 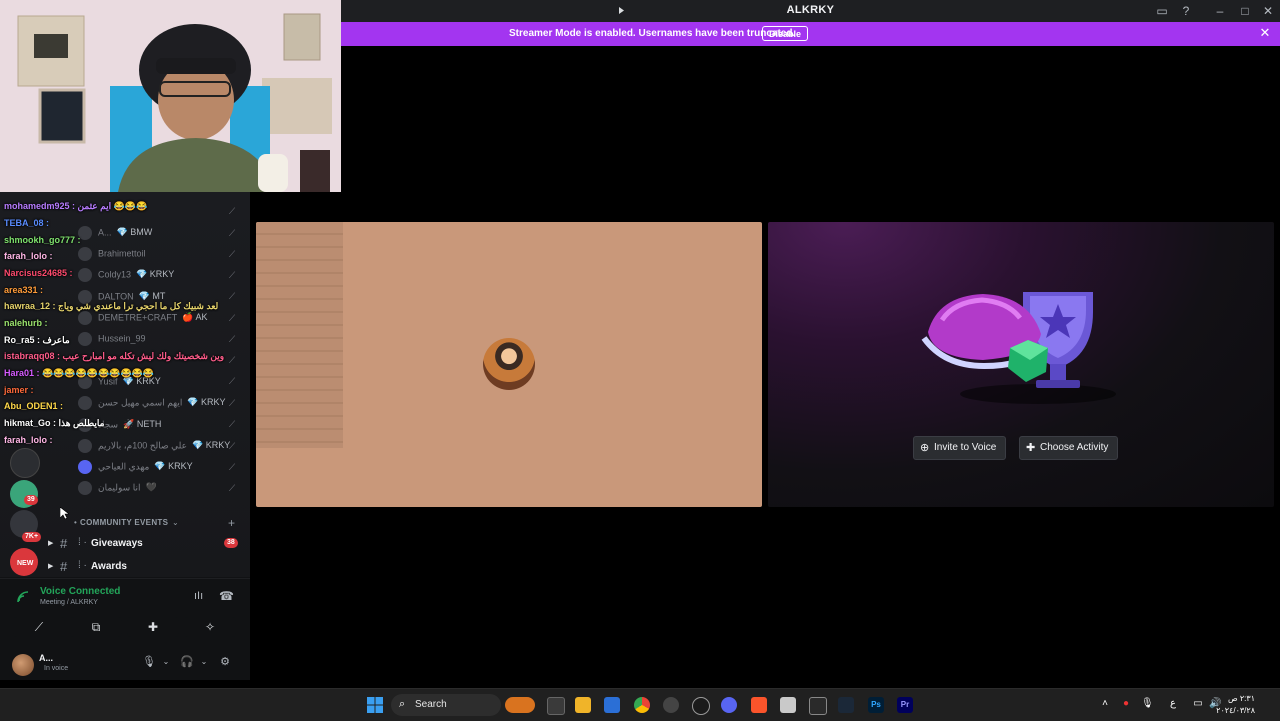 I want to click on channel-awards: ▶ # ⁞ · Awards, so click(x=145, y=567).